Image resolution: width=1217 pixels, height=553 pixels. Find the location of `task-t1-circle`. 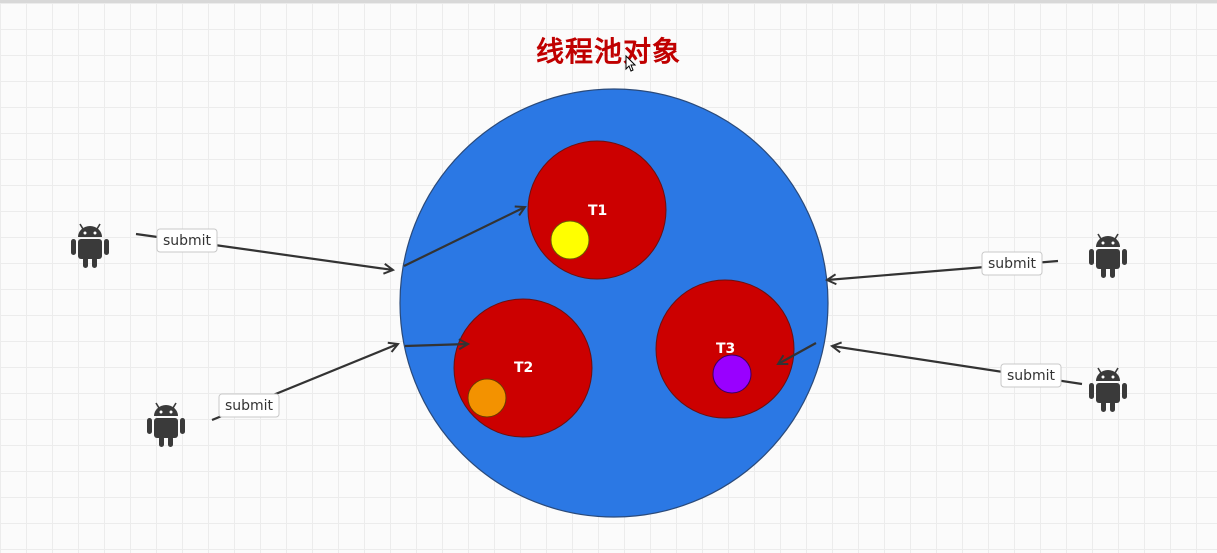

task-t1-circle is located at coordinates (570, 240).